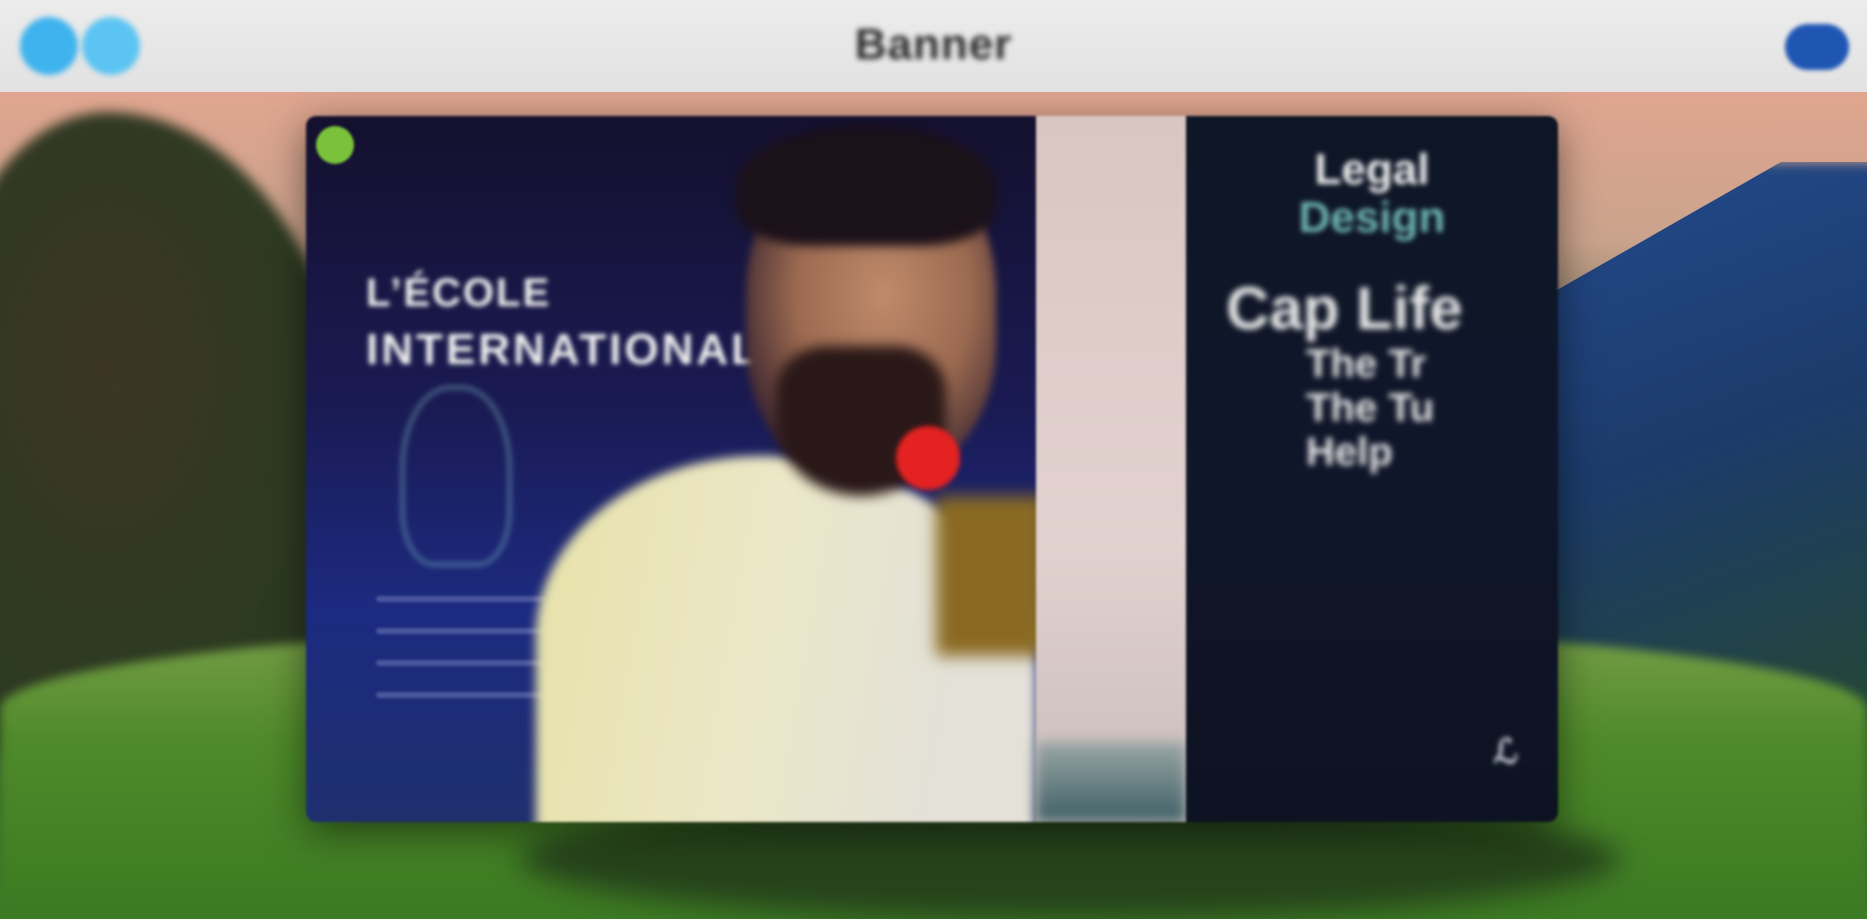 This screenshot has width=1867, height=919. Describe the element at coordinates (1506, 752) in the screenshot. I see `signature-mark: ℒ` at that location.